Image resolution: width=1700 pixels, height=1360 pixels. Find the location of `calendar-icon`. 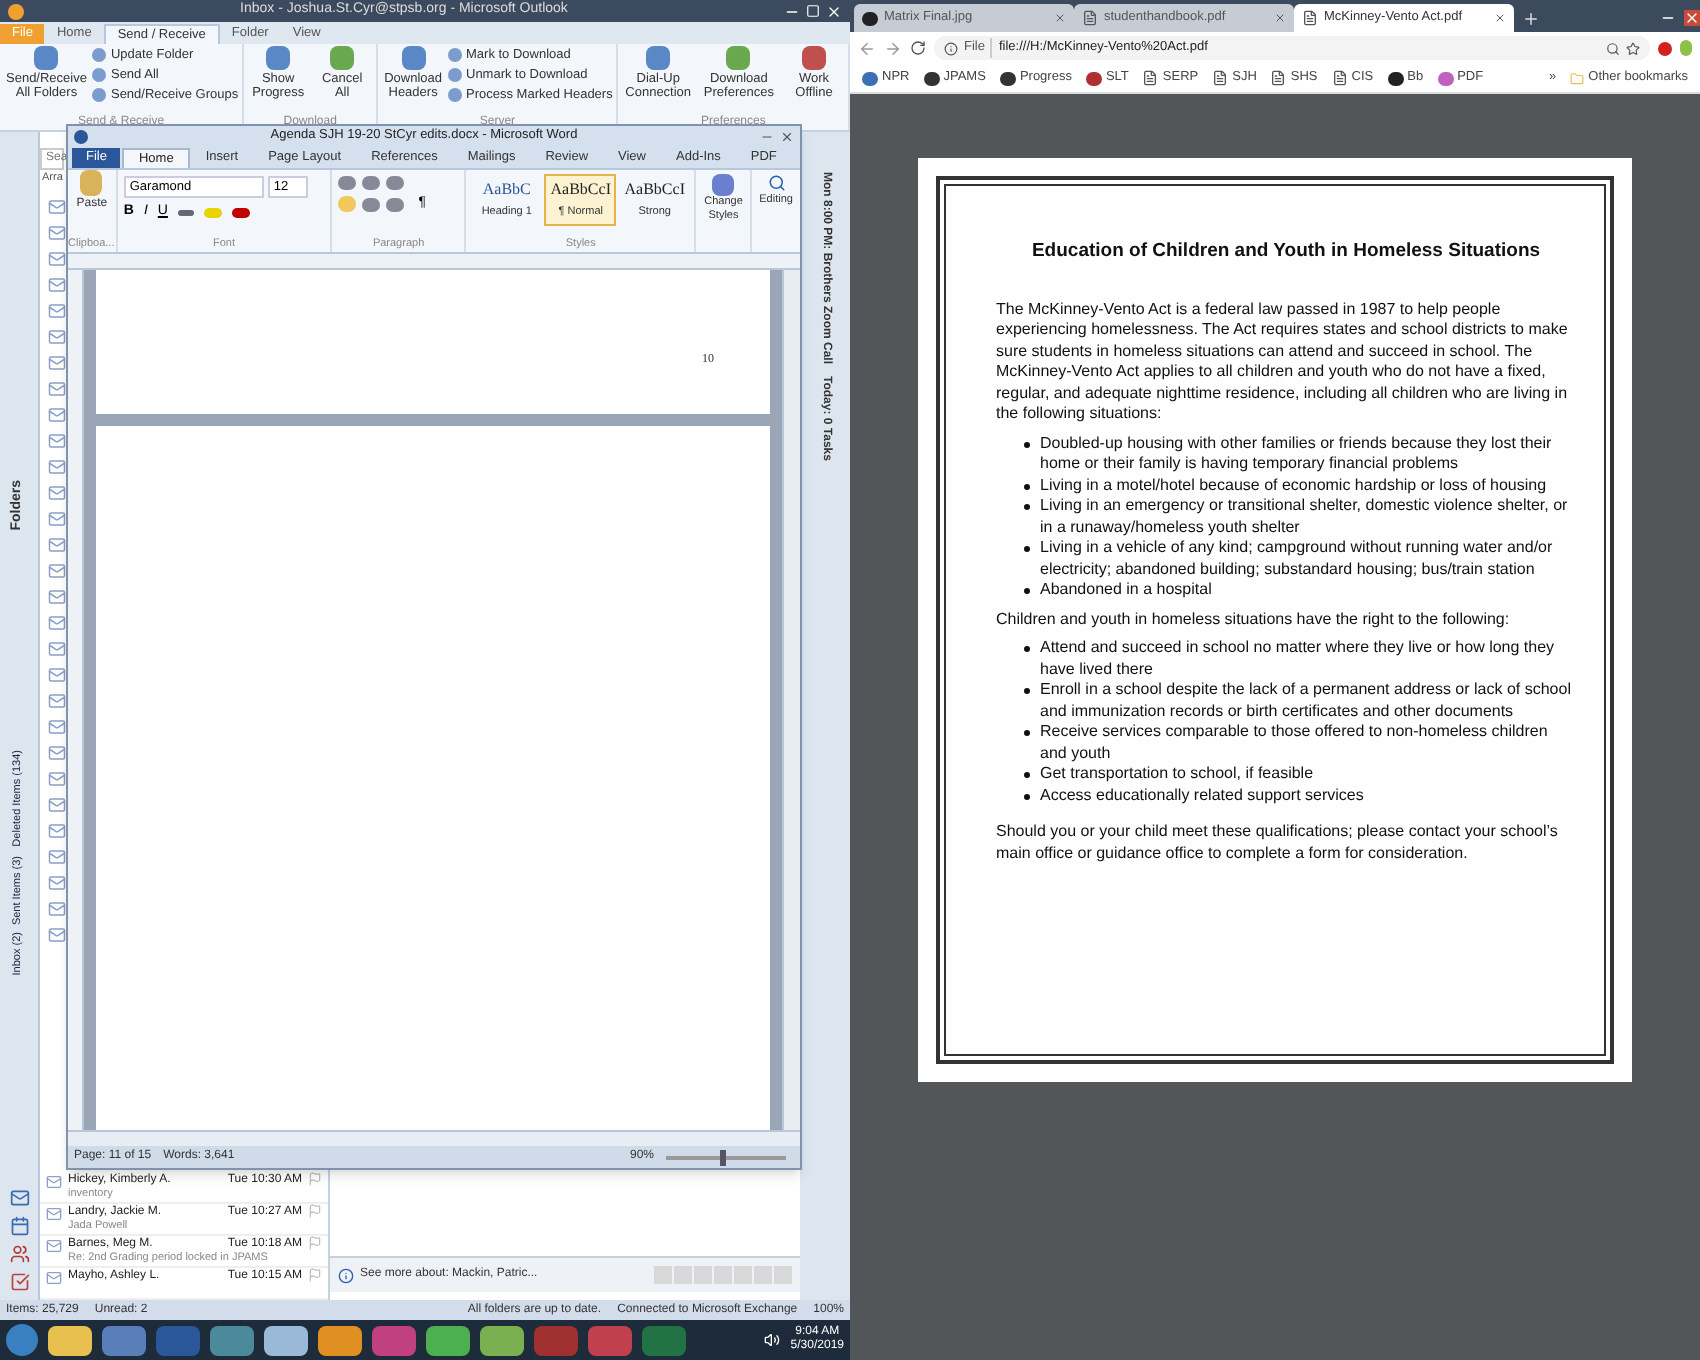

calendar-icon is located at coordinates (19, 1226).